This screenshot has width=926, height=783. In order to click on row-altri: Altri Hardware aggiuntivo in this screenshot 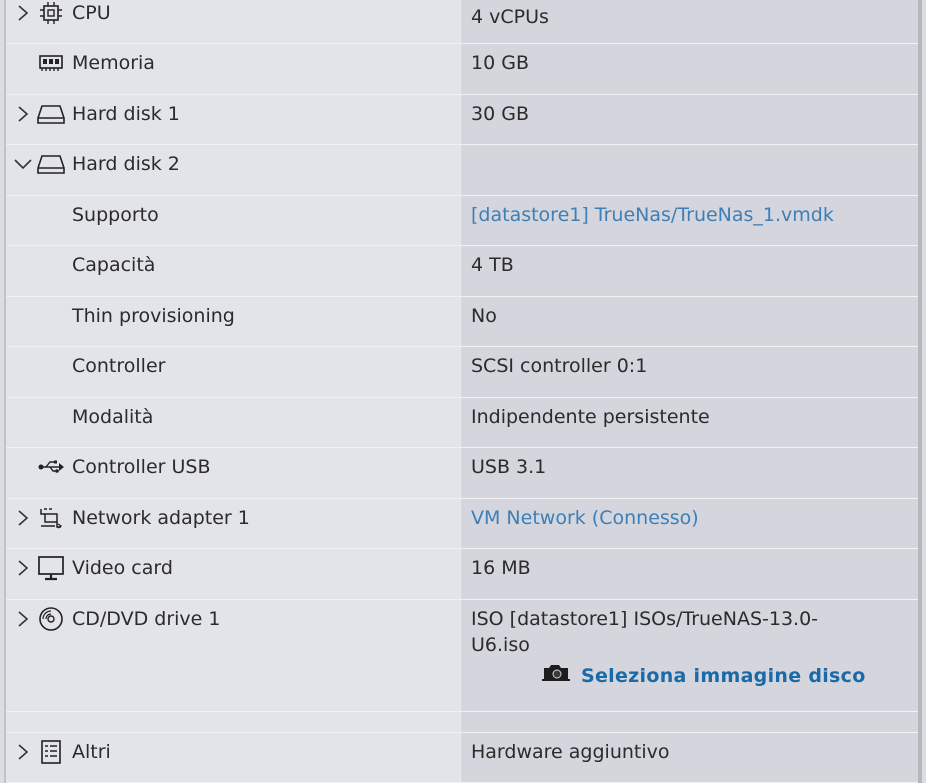, I will do `click(462, 757)`.